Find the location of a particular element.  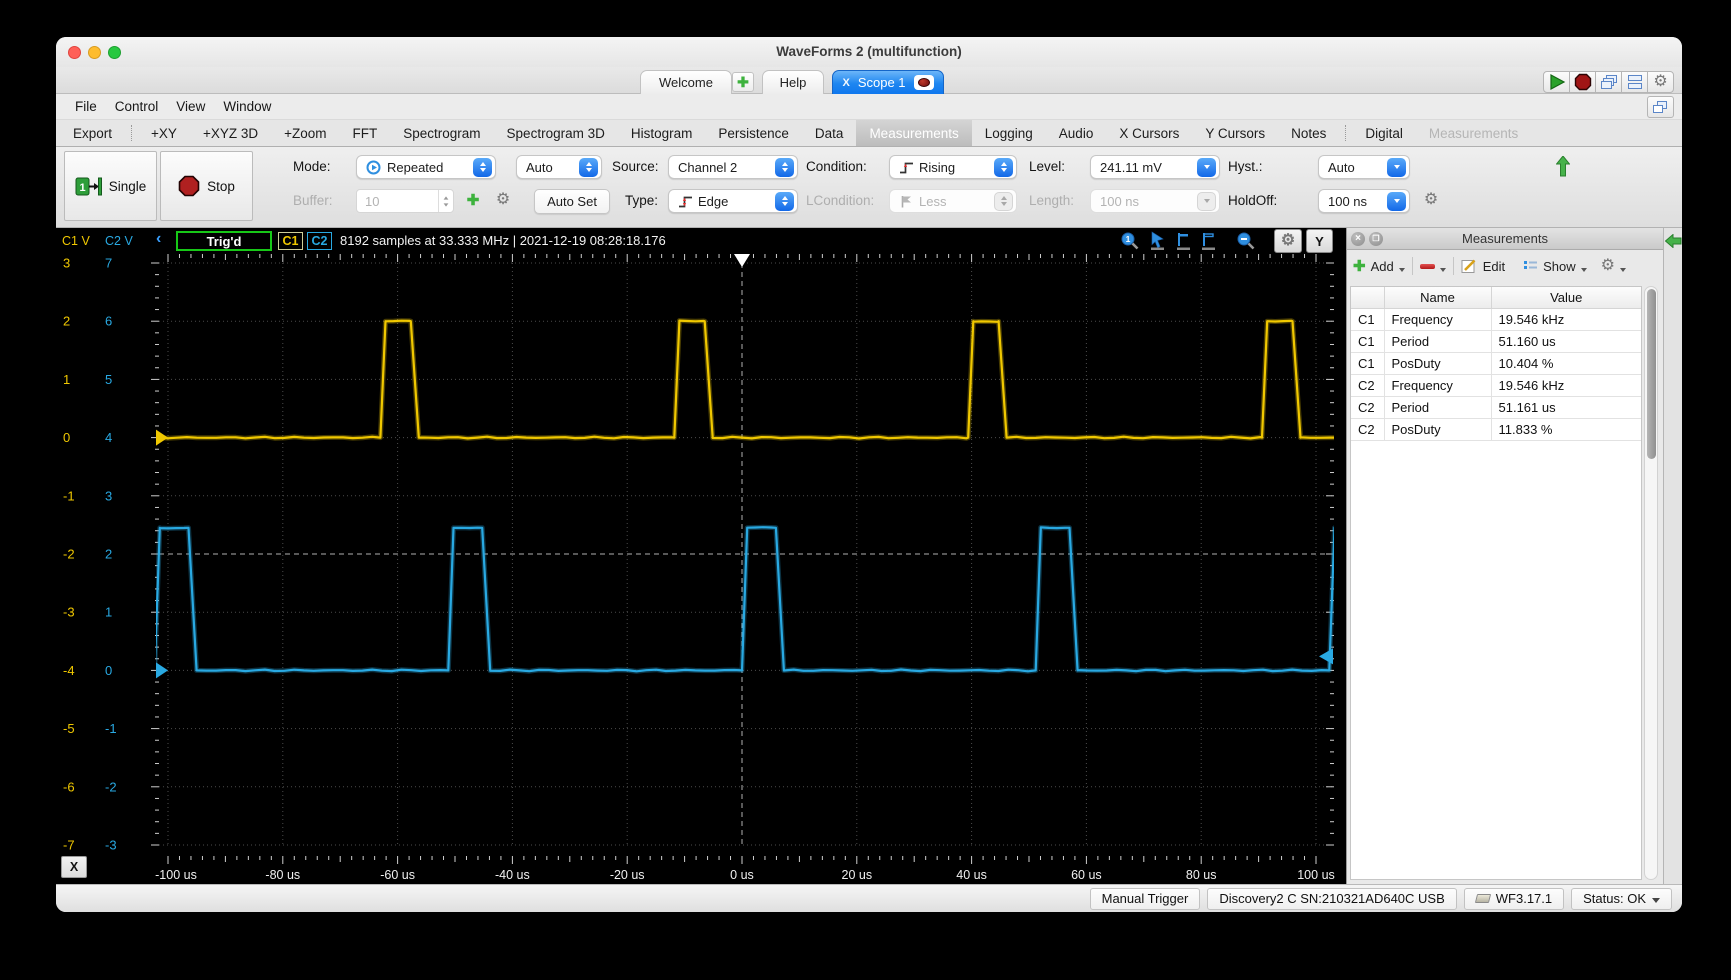

view-tab-spectrogram: Spectrogram is located at coordinates (441, 133).